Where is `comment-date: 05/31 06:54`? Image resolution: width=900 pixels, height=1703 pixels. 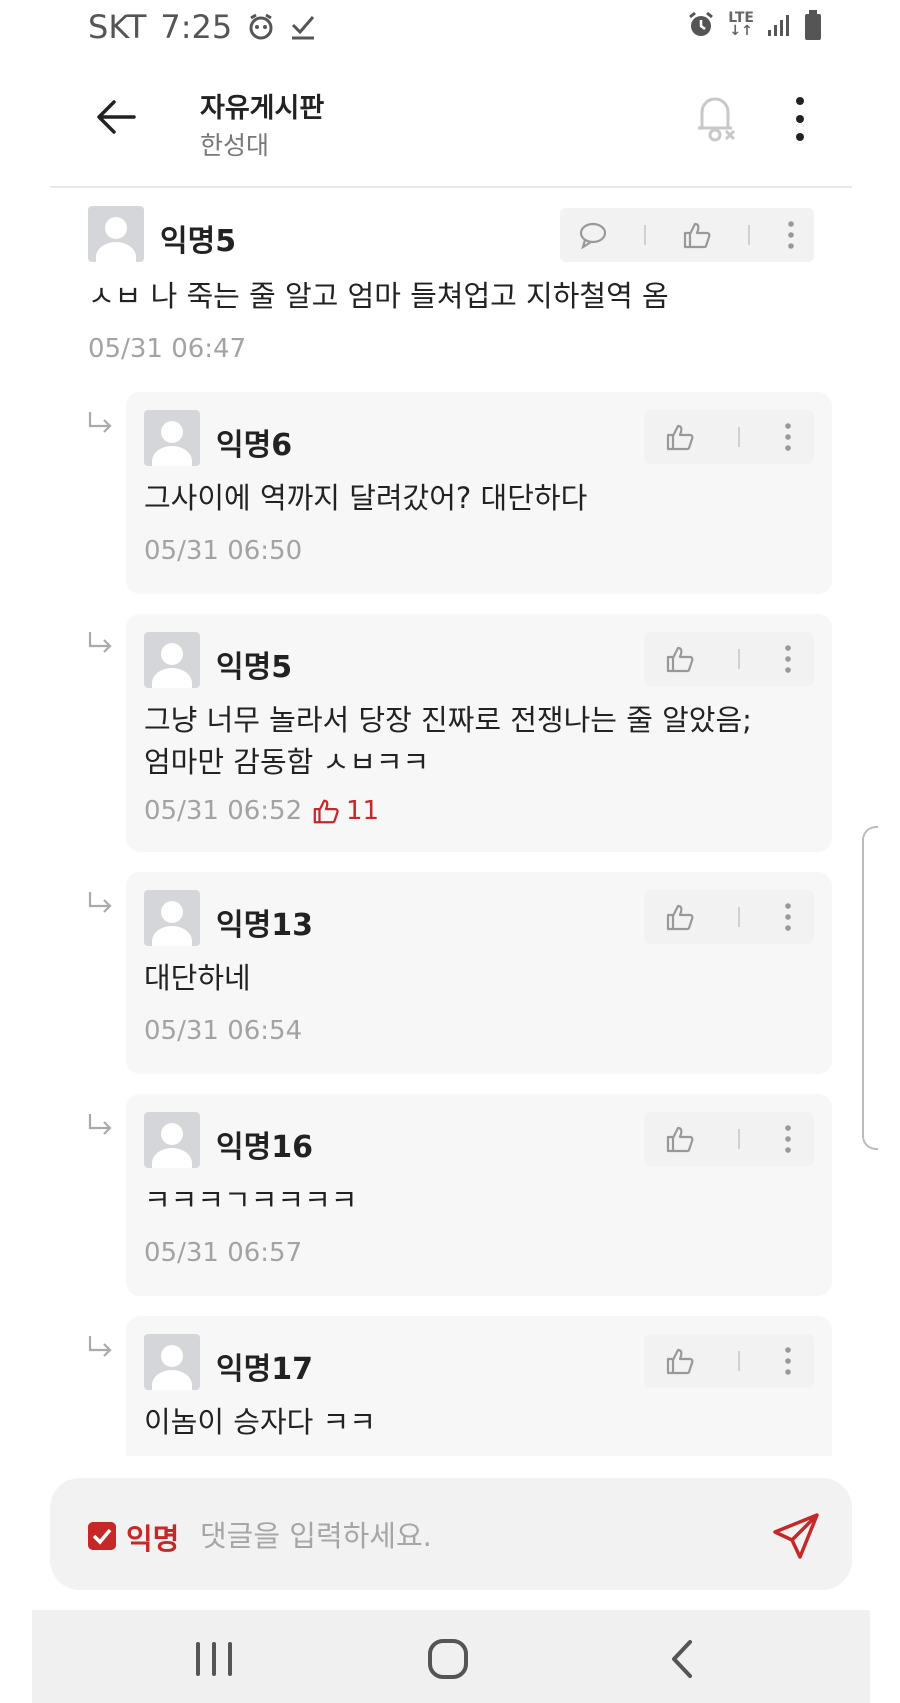
comment-date: 05/31 06:54 is located at coordinates (223, 1031).